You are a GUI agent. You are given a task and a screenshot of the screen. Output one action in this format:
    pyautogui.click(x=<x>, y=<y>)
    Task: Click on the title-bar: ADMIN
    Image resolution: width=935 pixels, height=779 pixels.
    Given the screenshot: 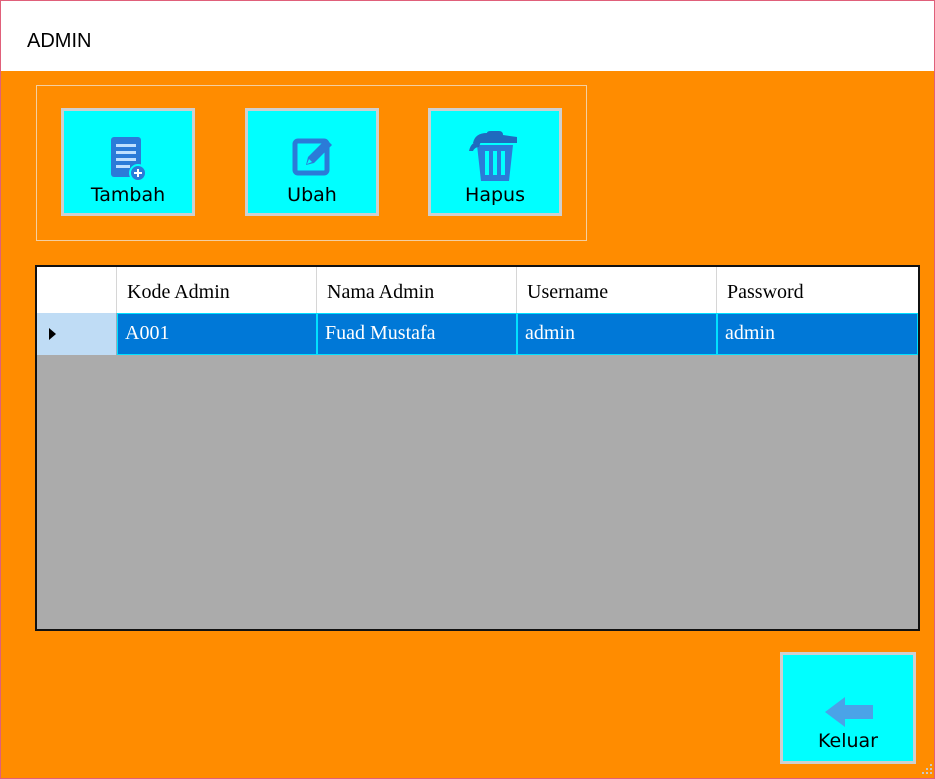 What is the action you would take?
    pyautogui.click(x=467, y=36)
    